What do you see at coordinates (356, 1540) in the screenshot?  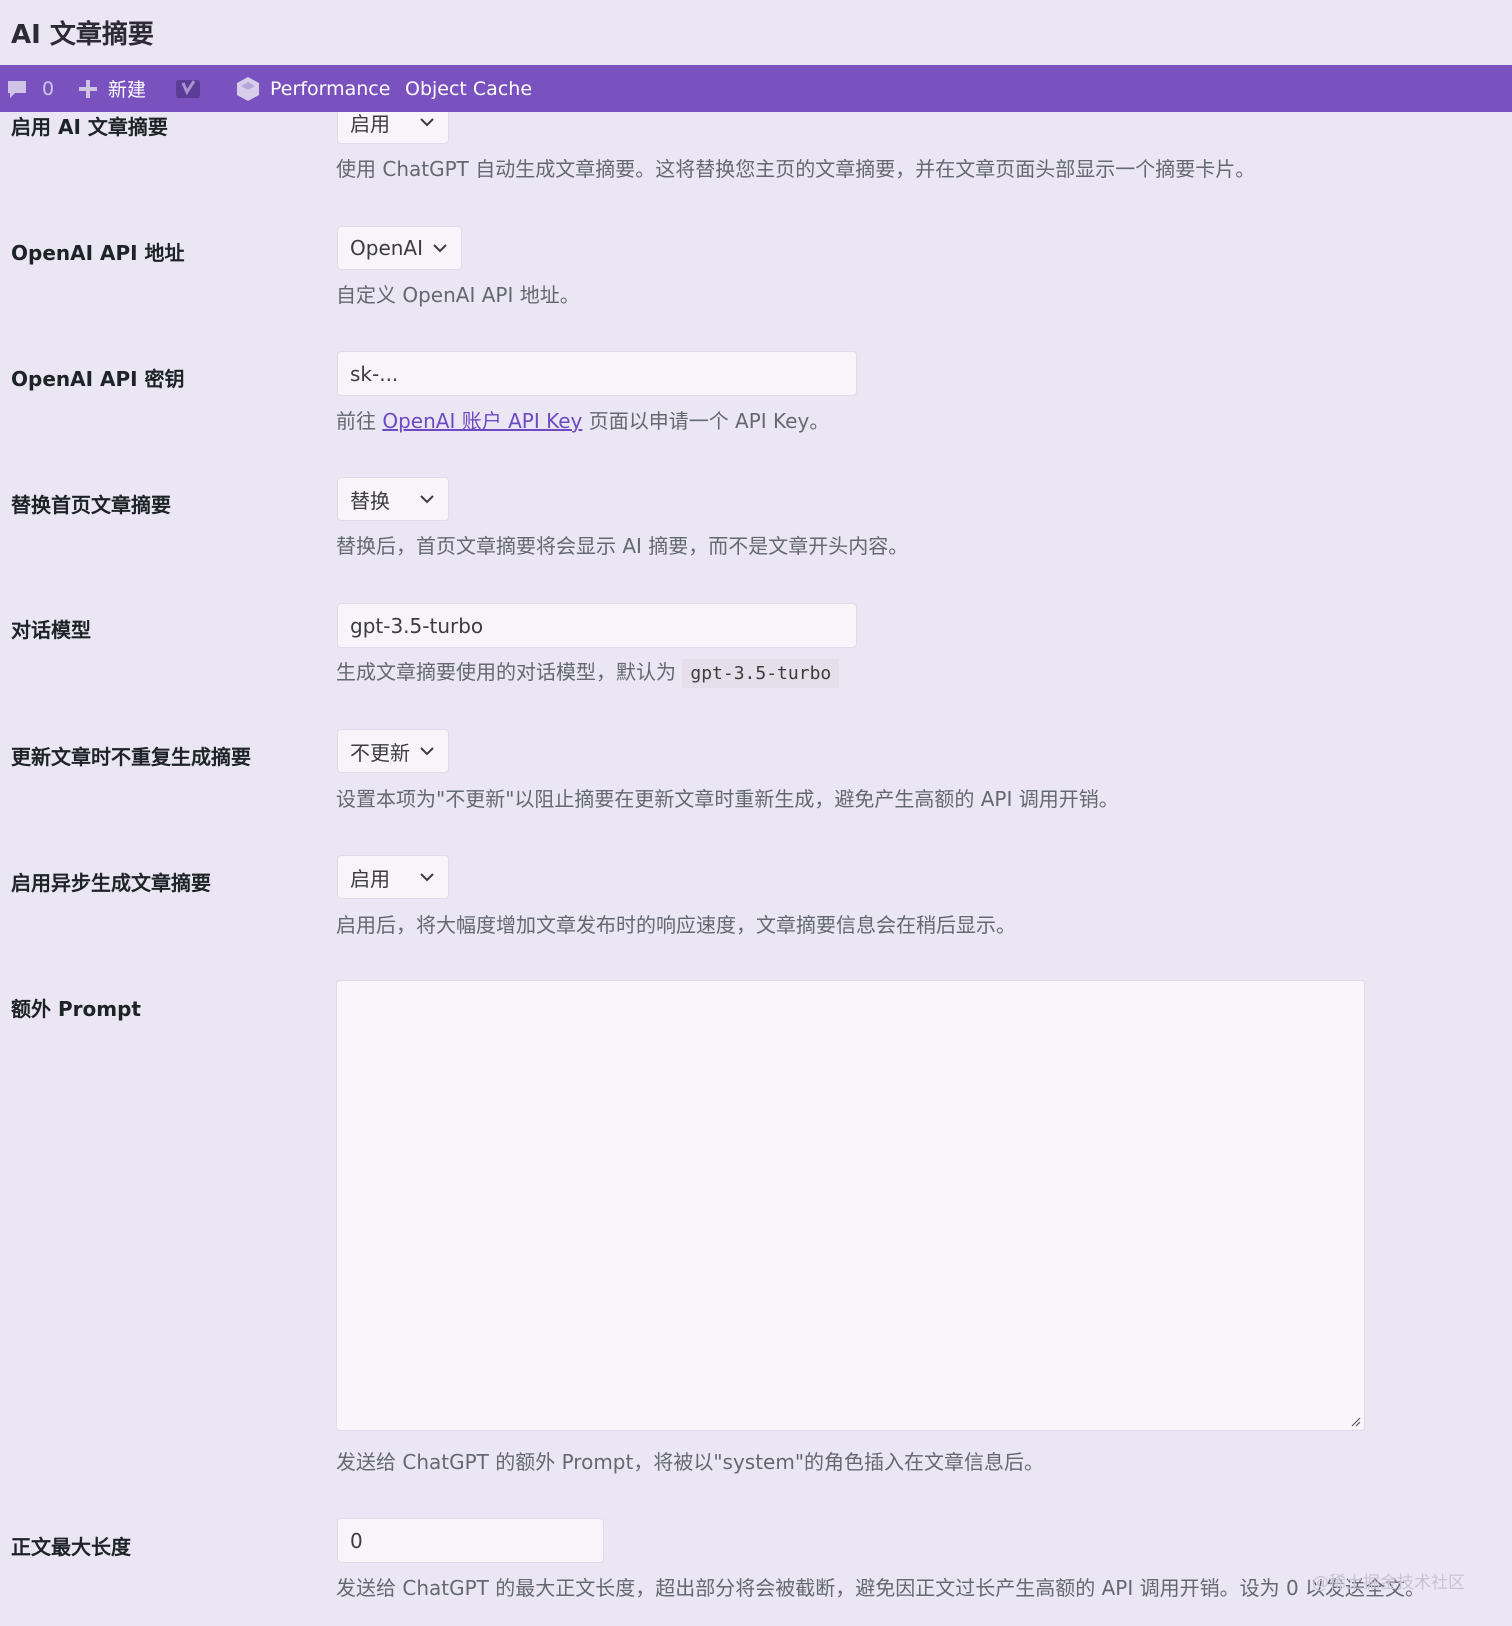 I see `max-length-value: 0` at bounding box center [356, 1540].